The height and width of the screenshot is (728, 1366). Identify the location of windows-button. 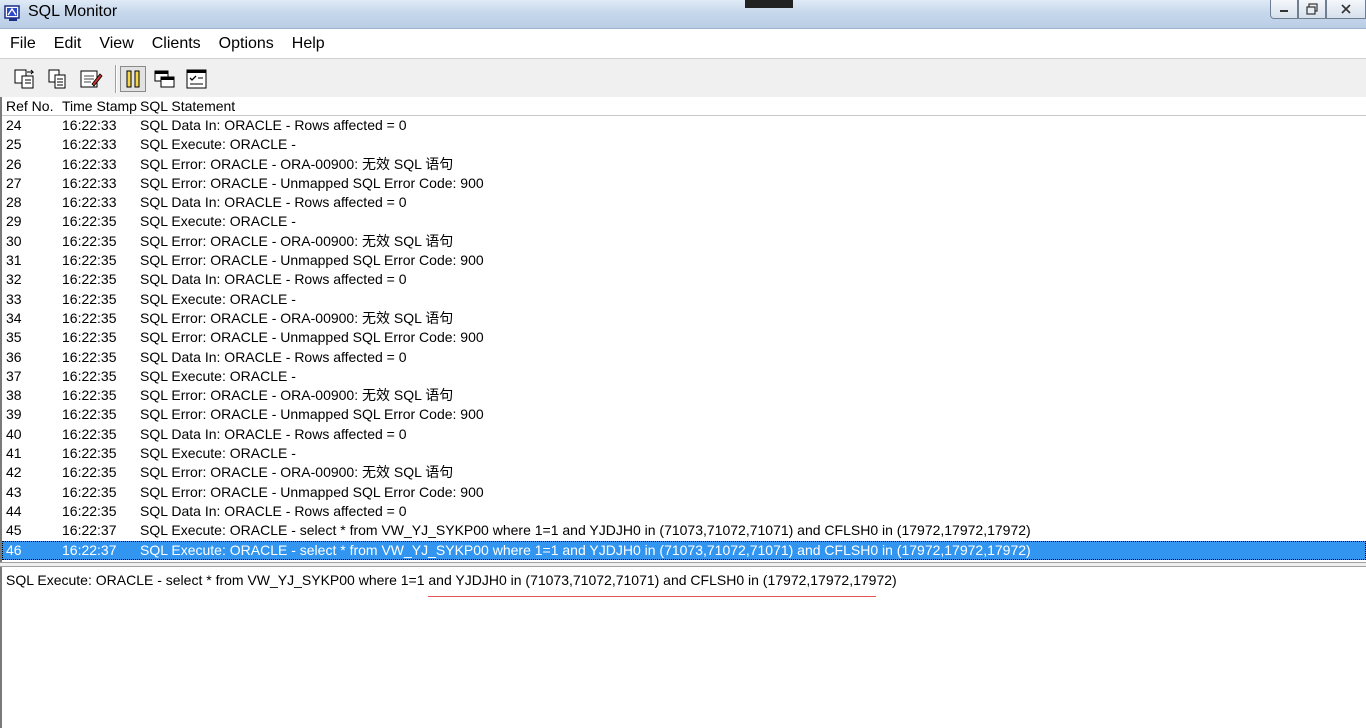
(165, 79).